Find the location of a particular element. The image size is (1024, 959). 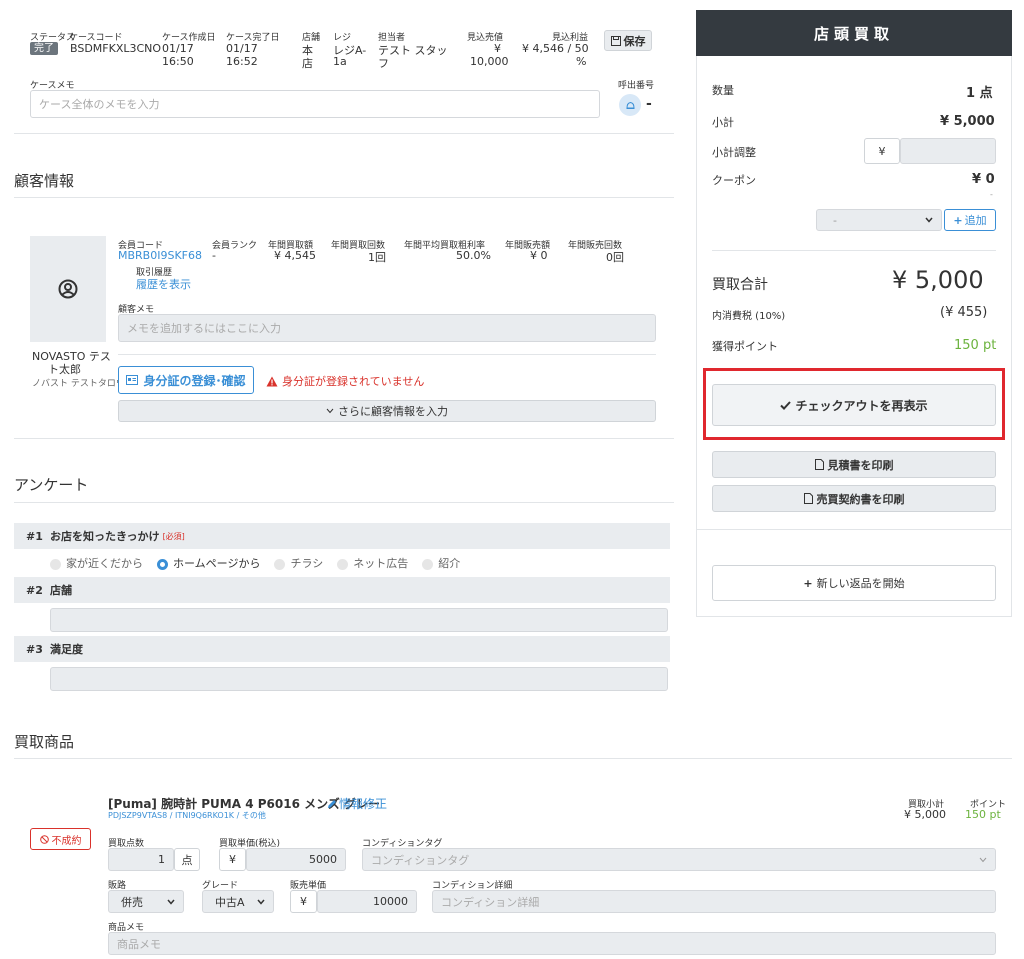

q1-option-label: 家が近くだから is located at coordinates (104, 563).